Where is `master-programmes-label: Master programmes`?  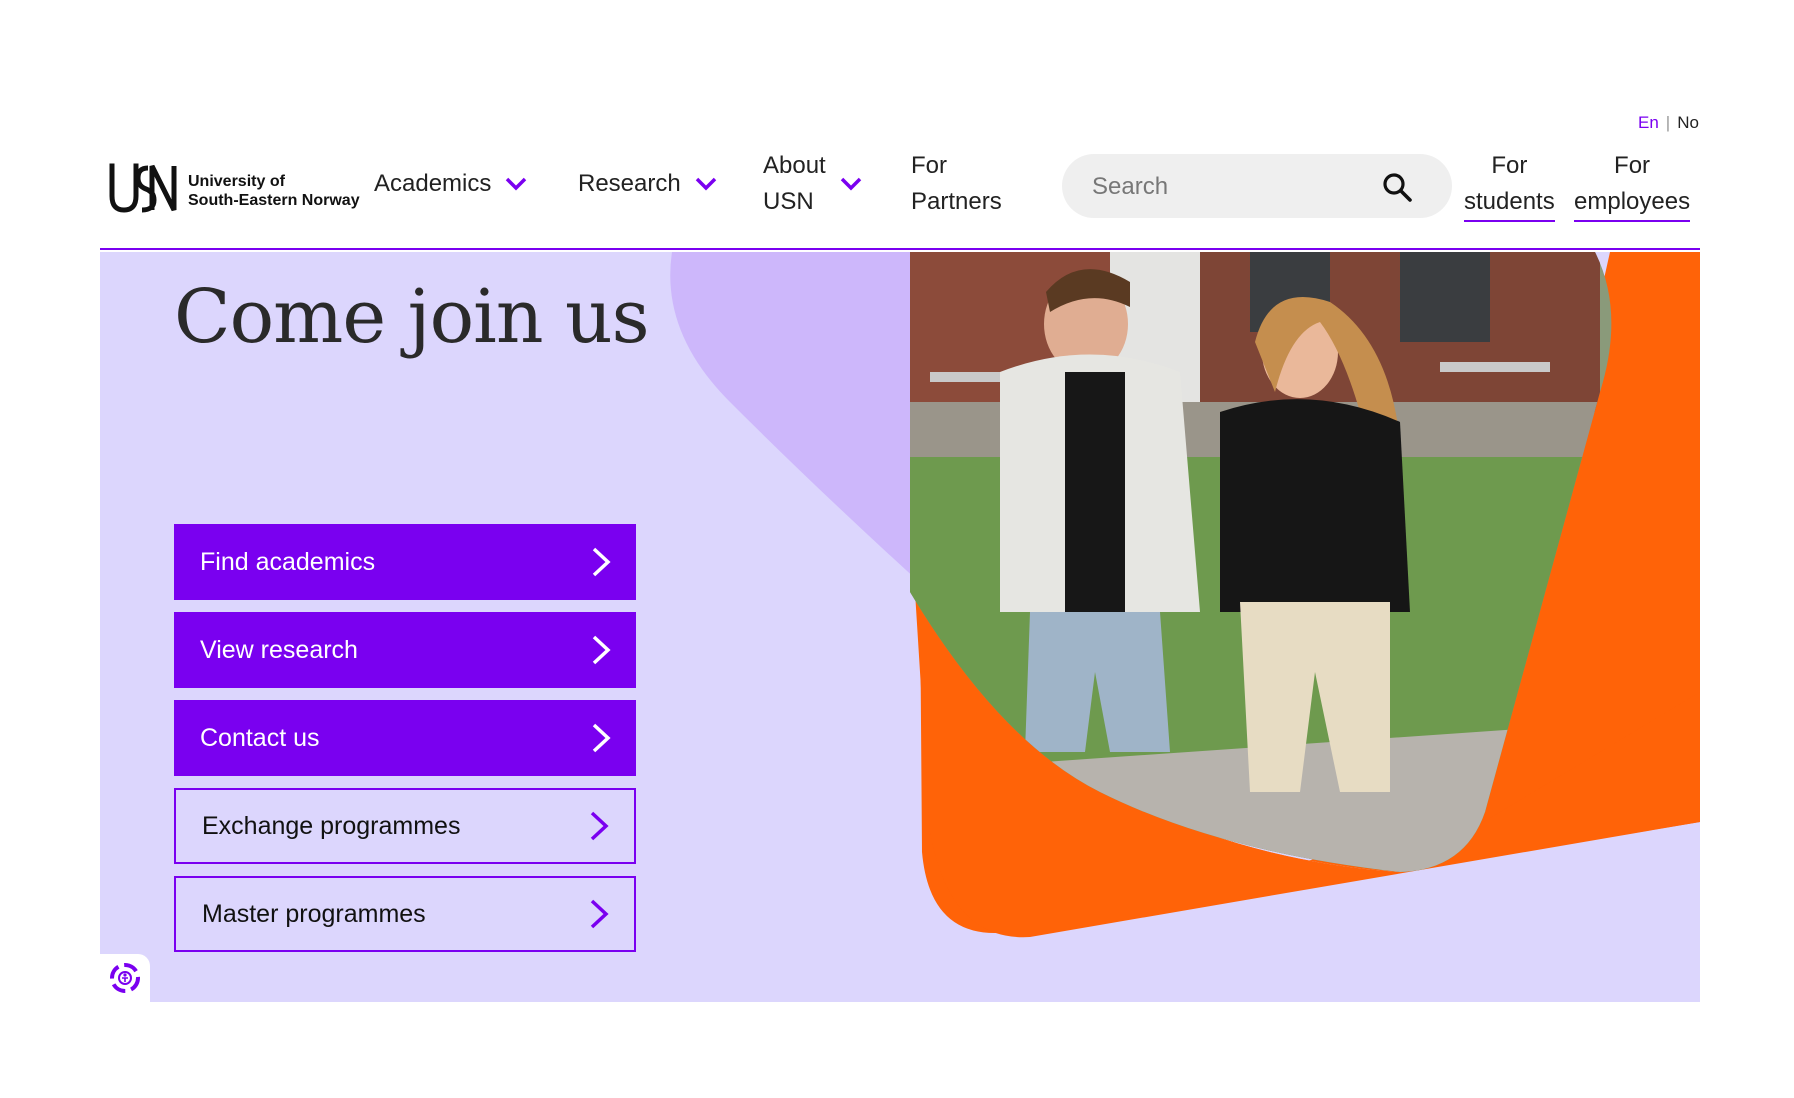
master-programmes-label: Master programmes is located at coordinates (314, 913).